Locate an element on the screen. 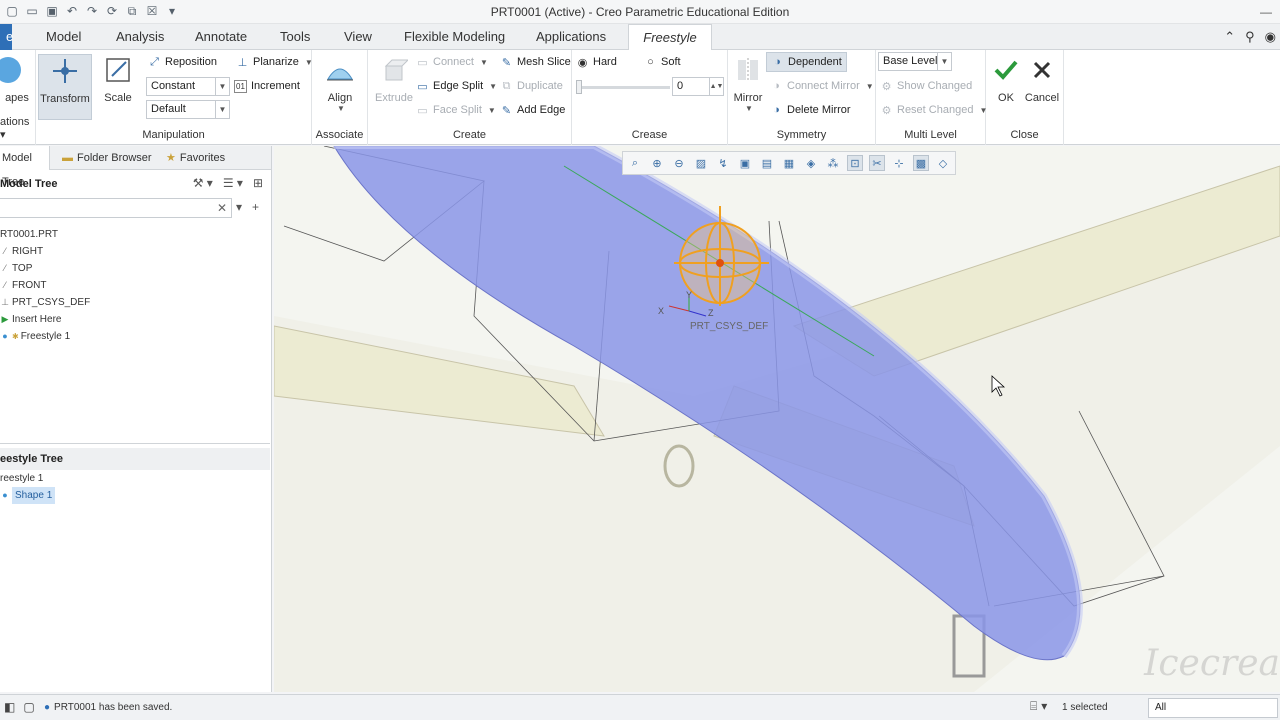 The height and width of the screenshot is (720, 1280). freestyle-tree-shape: ● Shape 1 is located at coordinates (135, 495).